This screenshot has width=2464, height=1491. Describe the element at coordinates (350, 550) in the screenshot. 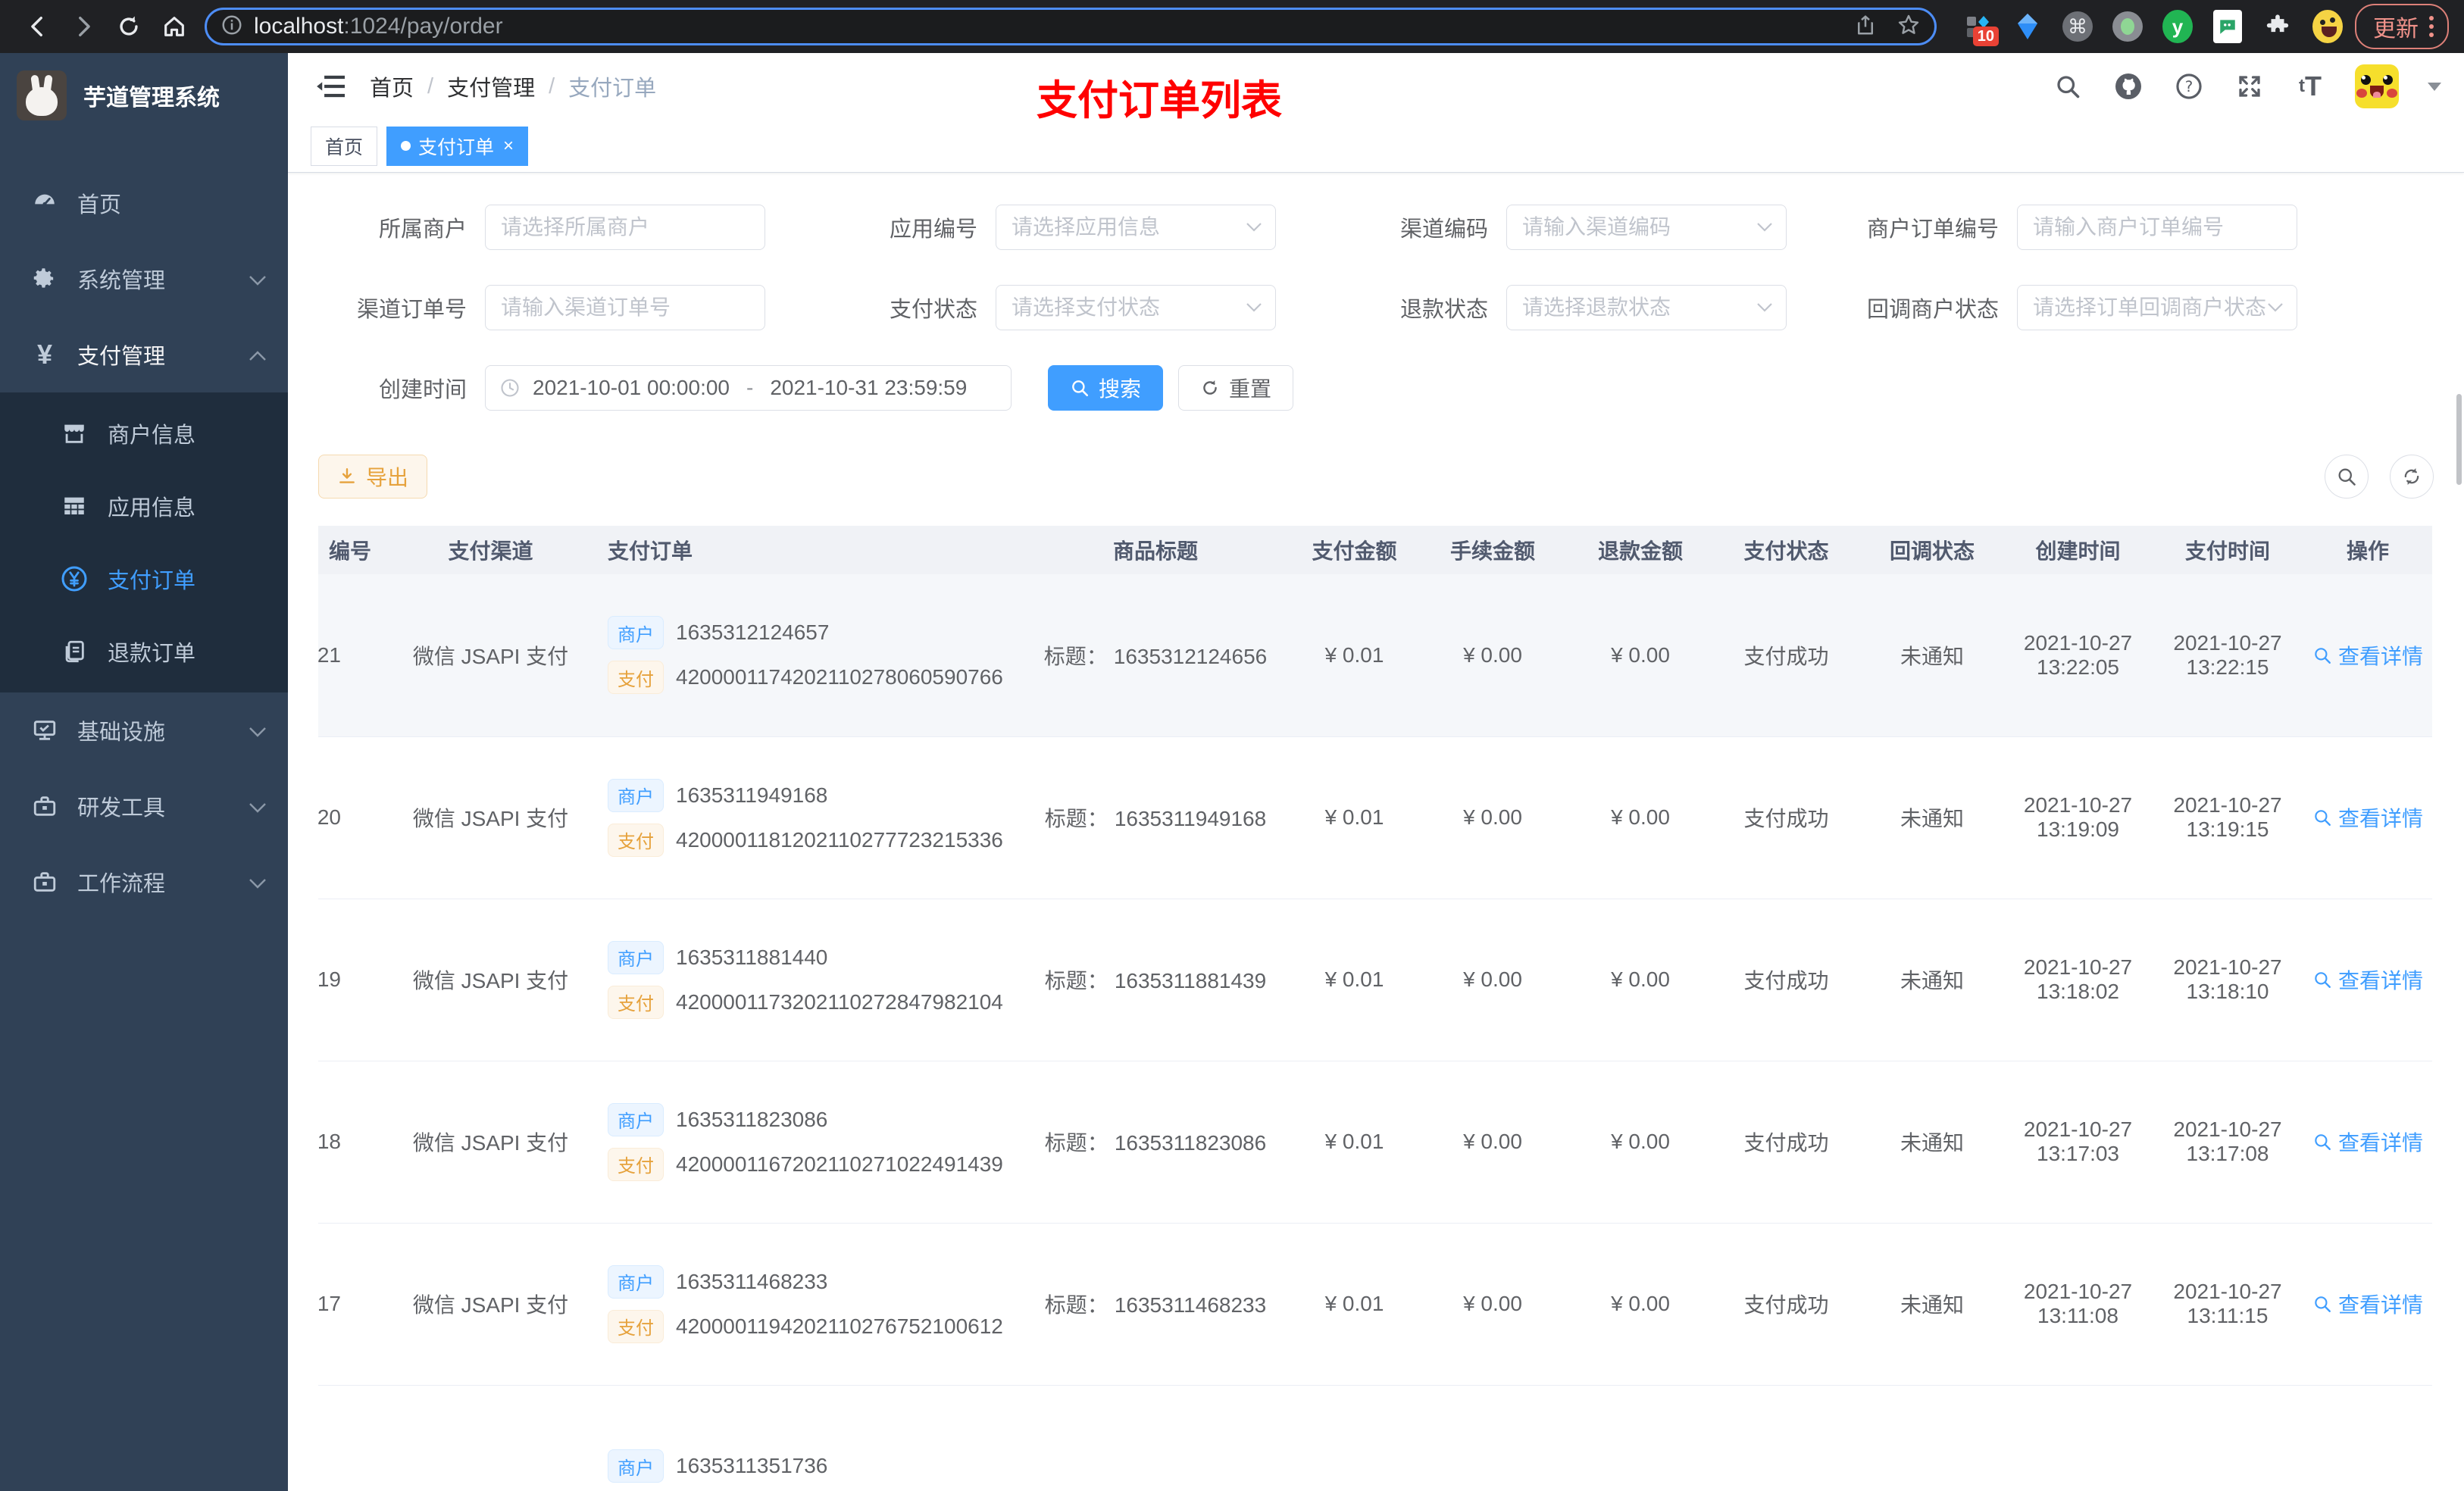

I see `col-header-id: 编号` at that location.